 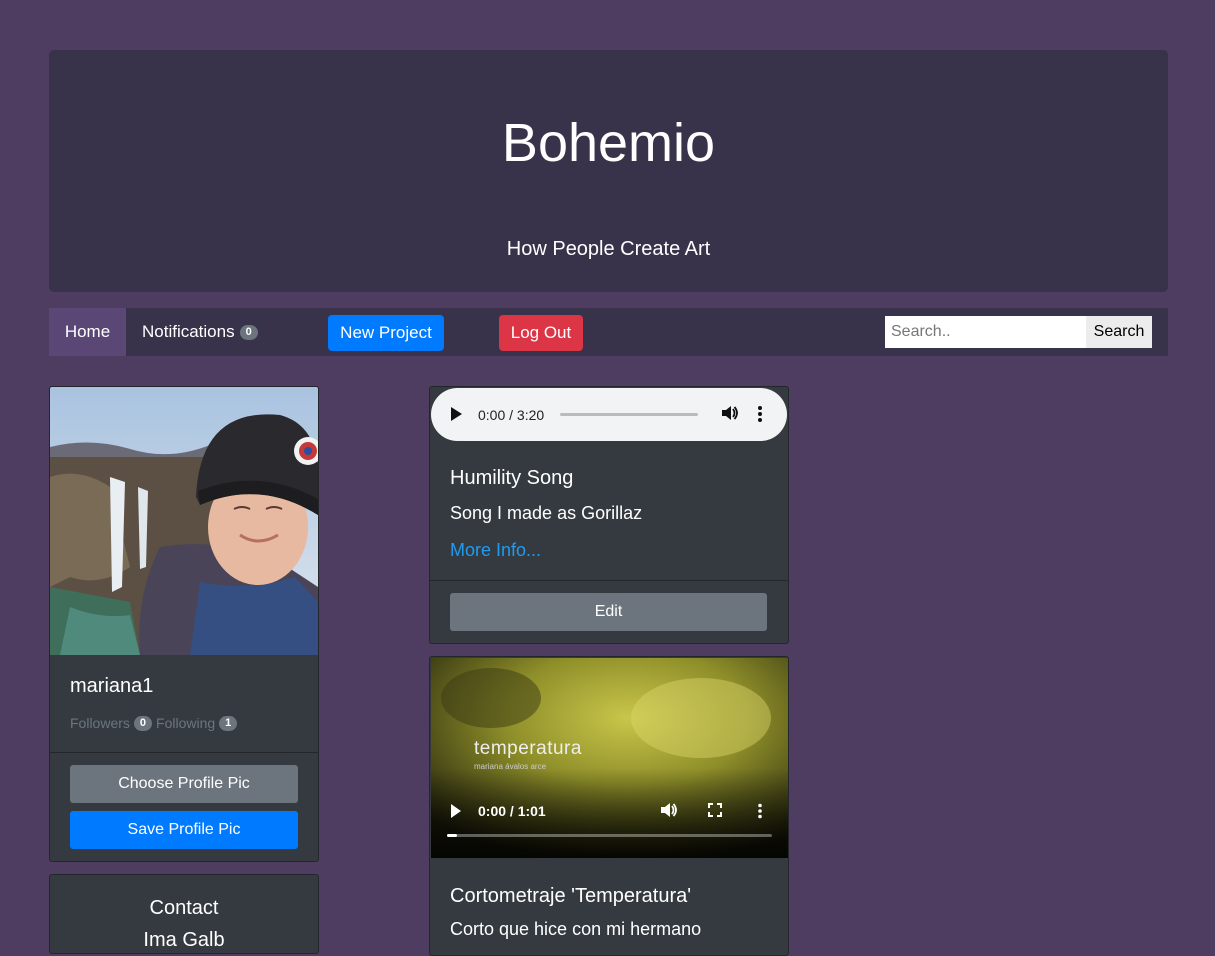 What do you see at coordinates (629, 414) in the screenshot?
I see `audio-seek-bar` at bounding box center [629, 414].